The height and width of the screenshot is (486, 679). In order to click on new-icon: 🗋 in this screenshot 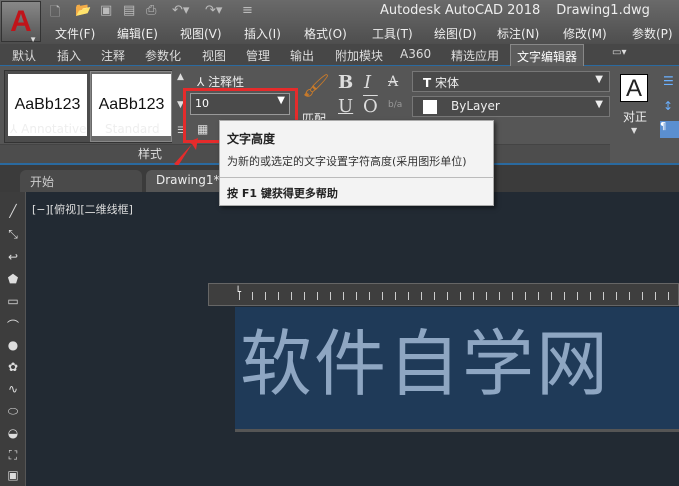, I will do `click(55, 14)`.